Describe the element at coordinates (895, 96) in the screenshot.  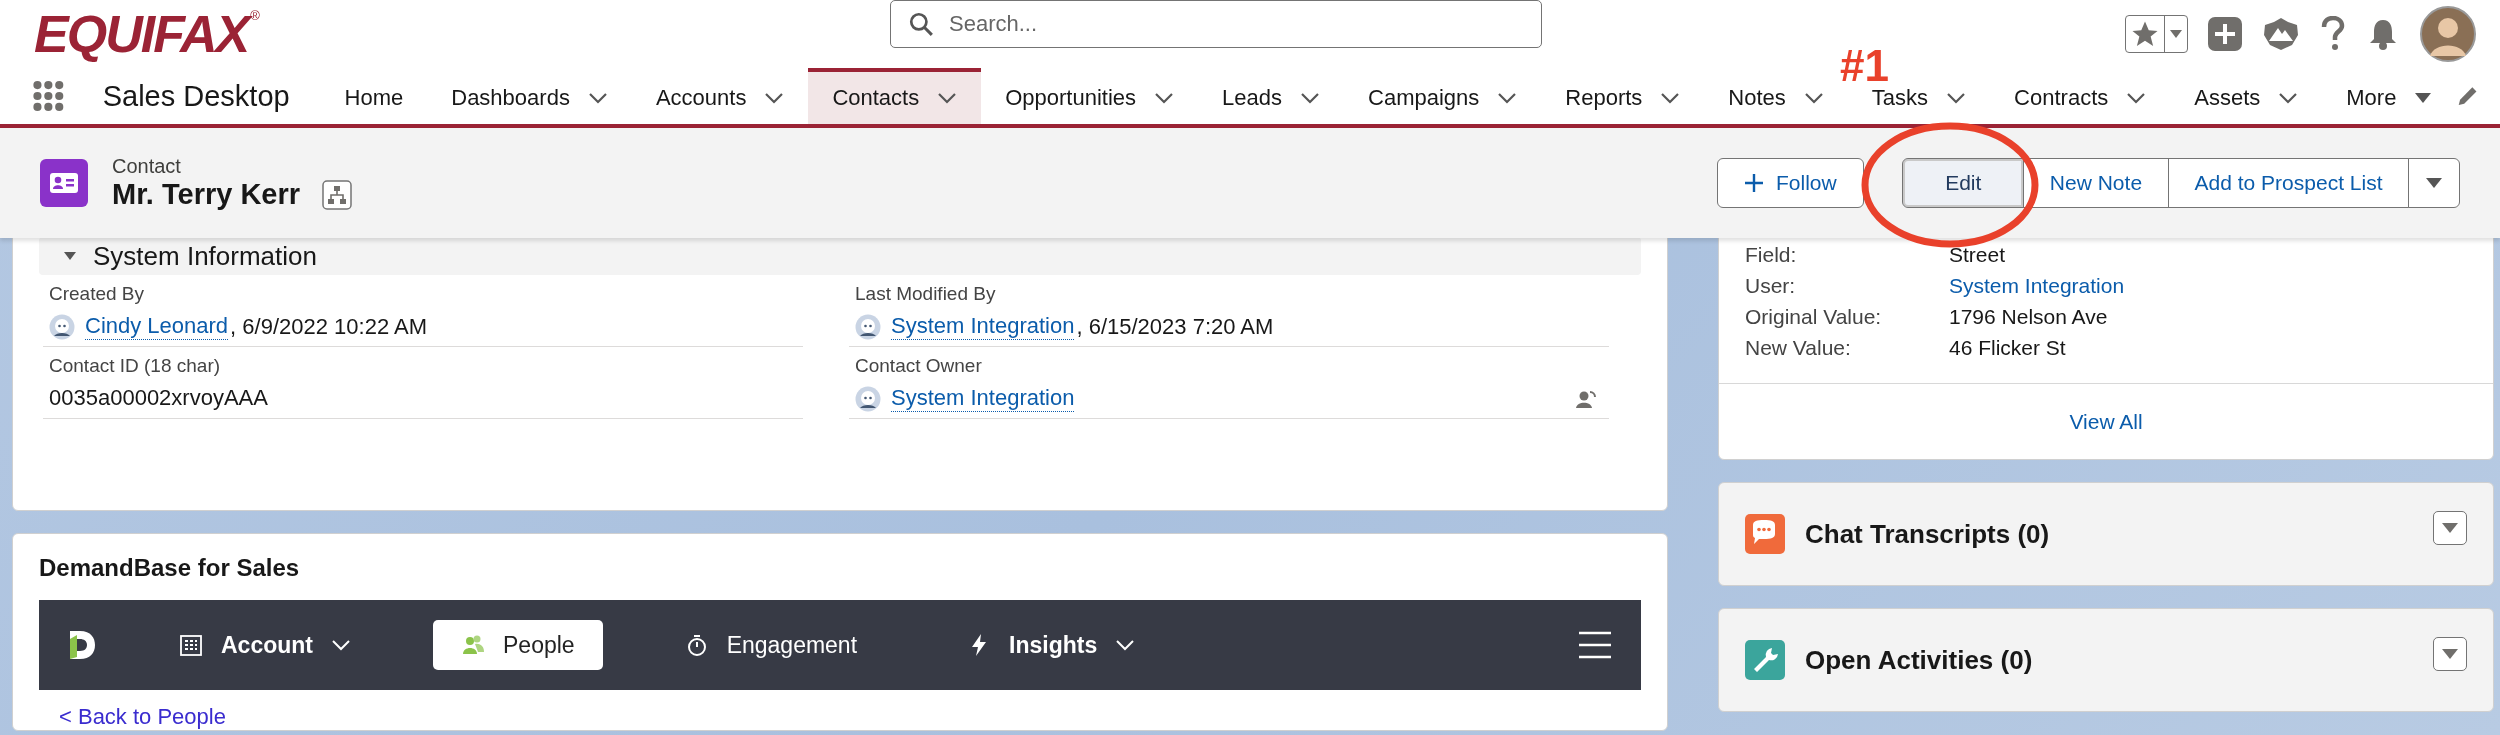
I see `nav-tab: Contacts` at that location.